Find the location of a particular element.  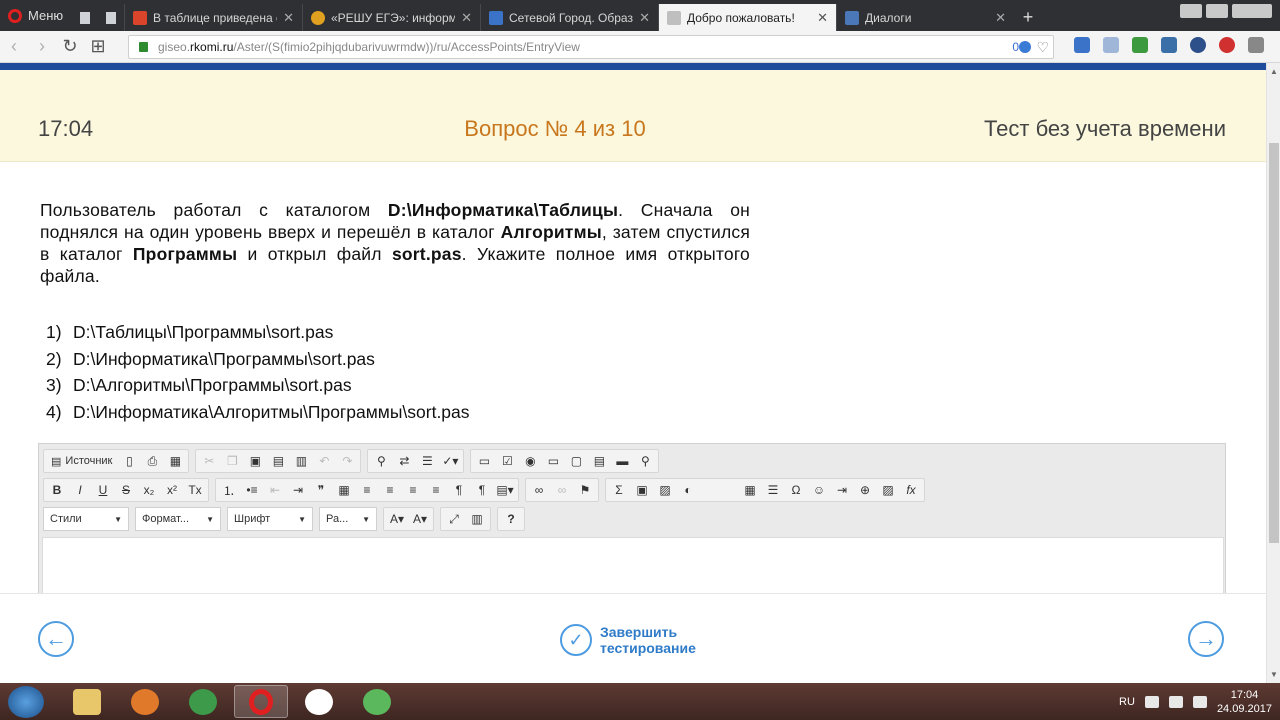

tab-5: Диалоги ✕ is located at coordinates (925, 17).